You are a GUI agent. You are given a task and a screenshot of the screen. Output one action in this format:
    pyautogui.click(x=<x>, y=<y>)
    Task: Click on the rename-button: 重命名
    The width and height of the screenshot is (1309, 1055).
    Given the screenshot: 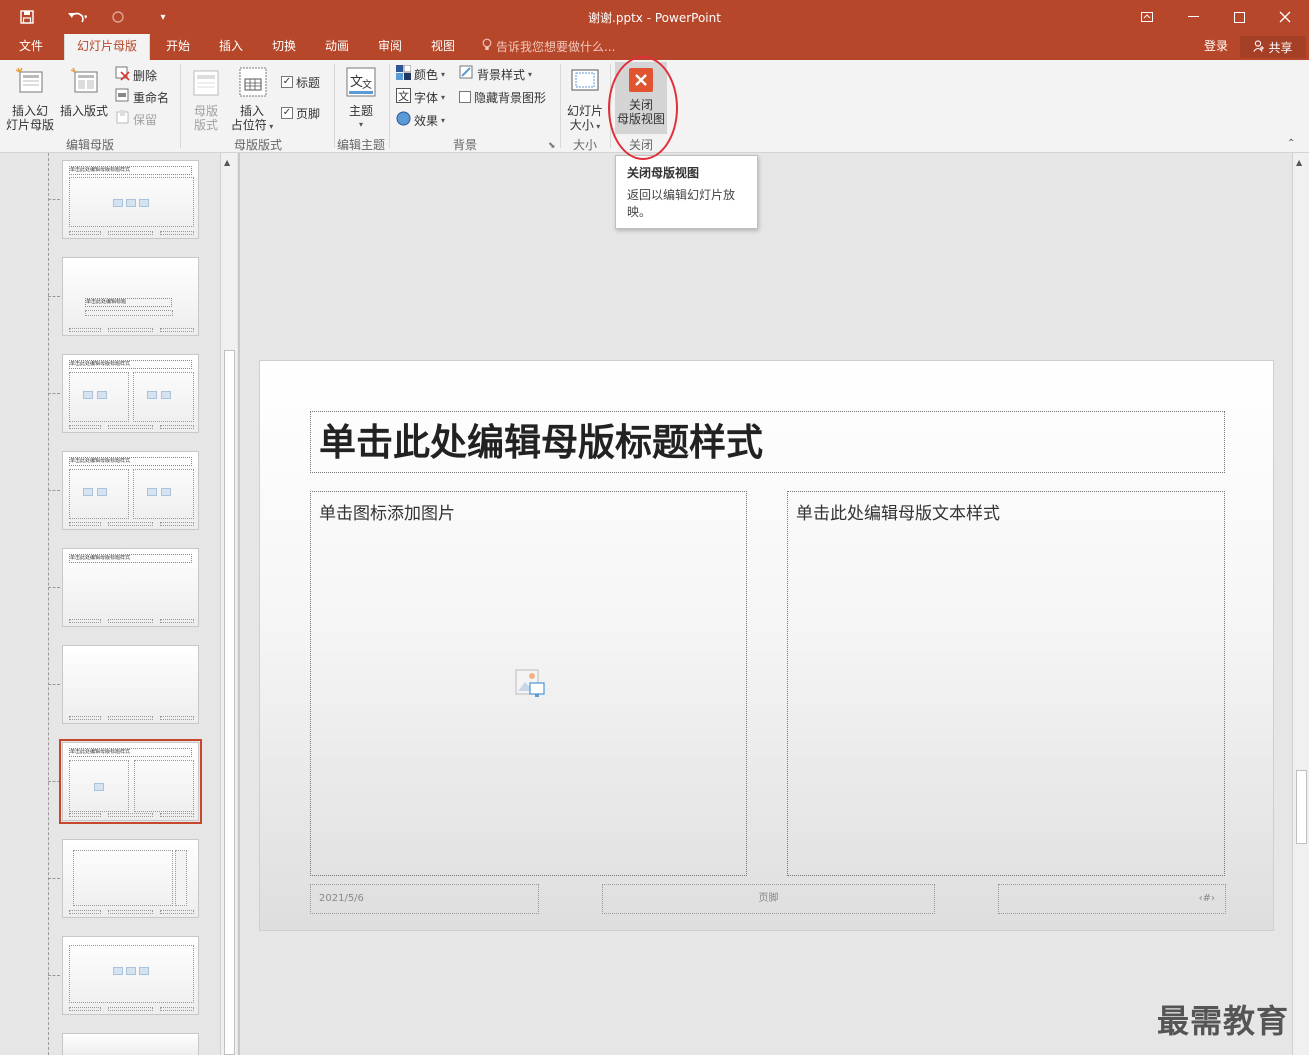 What is the action you would take?
    pyautogui.click(x=142, y=97)
    